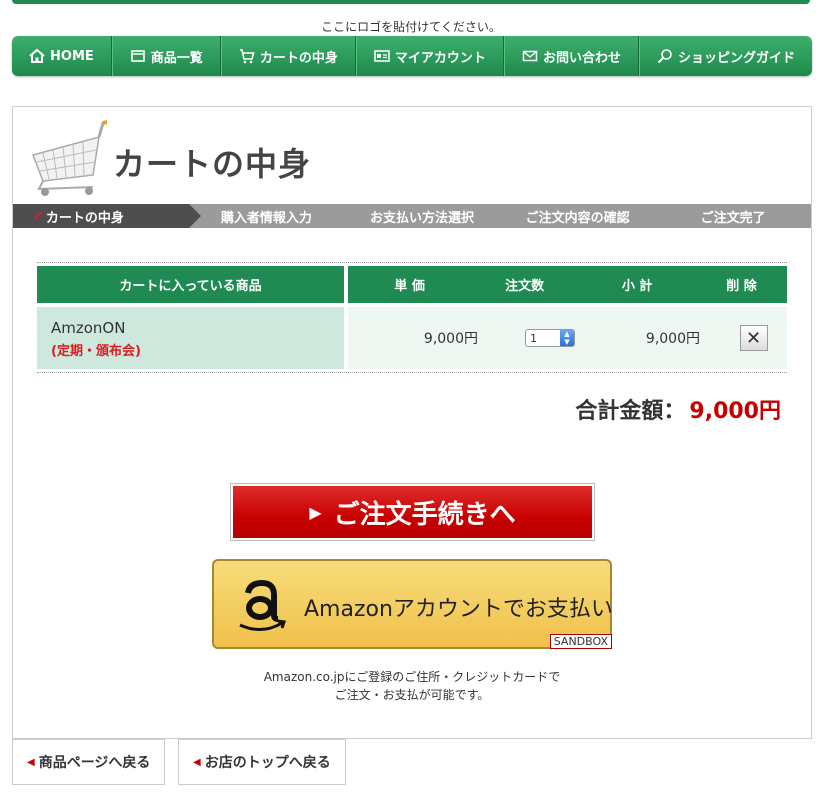 This screenshot has height=807, width=822. What do you see at coordinates (672, 339) in the screenshot?
I see `subtotal: 9,000円` at bounding box center [672, 339].